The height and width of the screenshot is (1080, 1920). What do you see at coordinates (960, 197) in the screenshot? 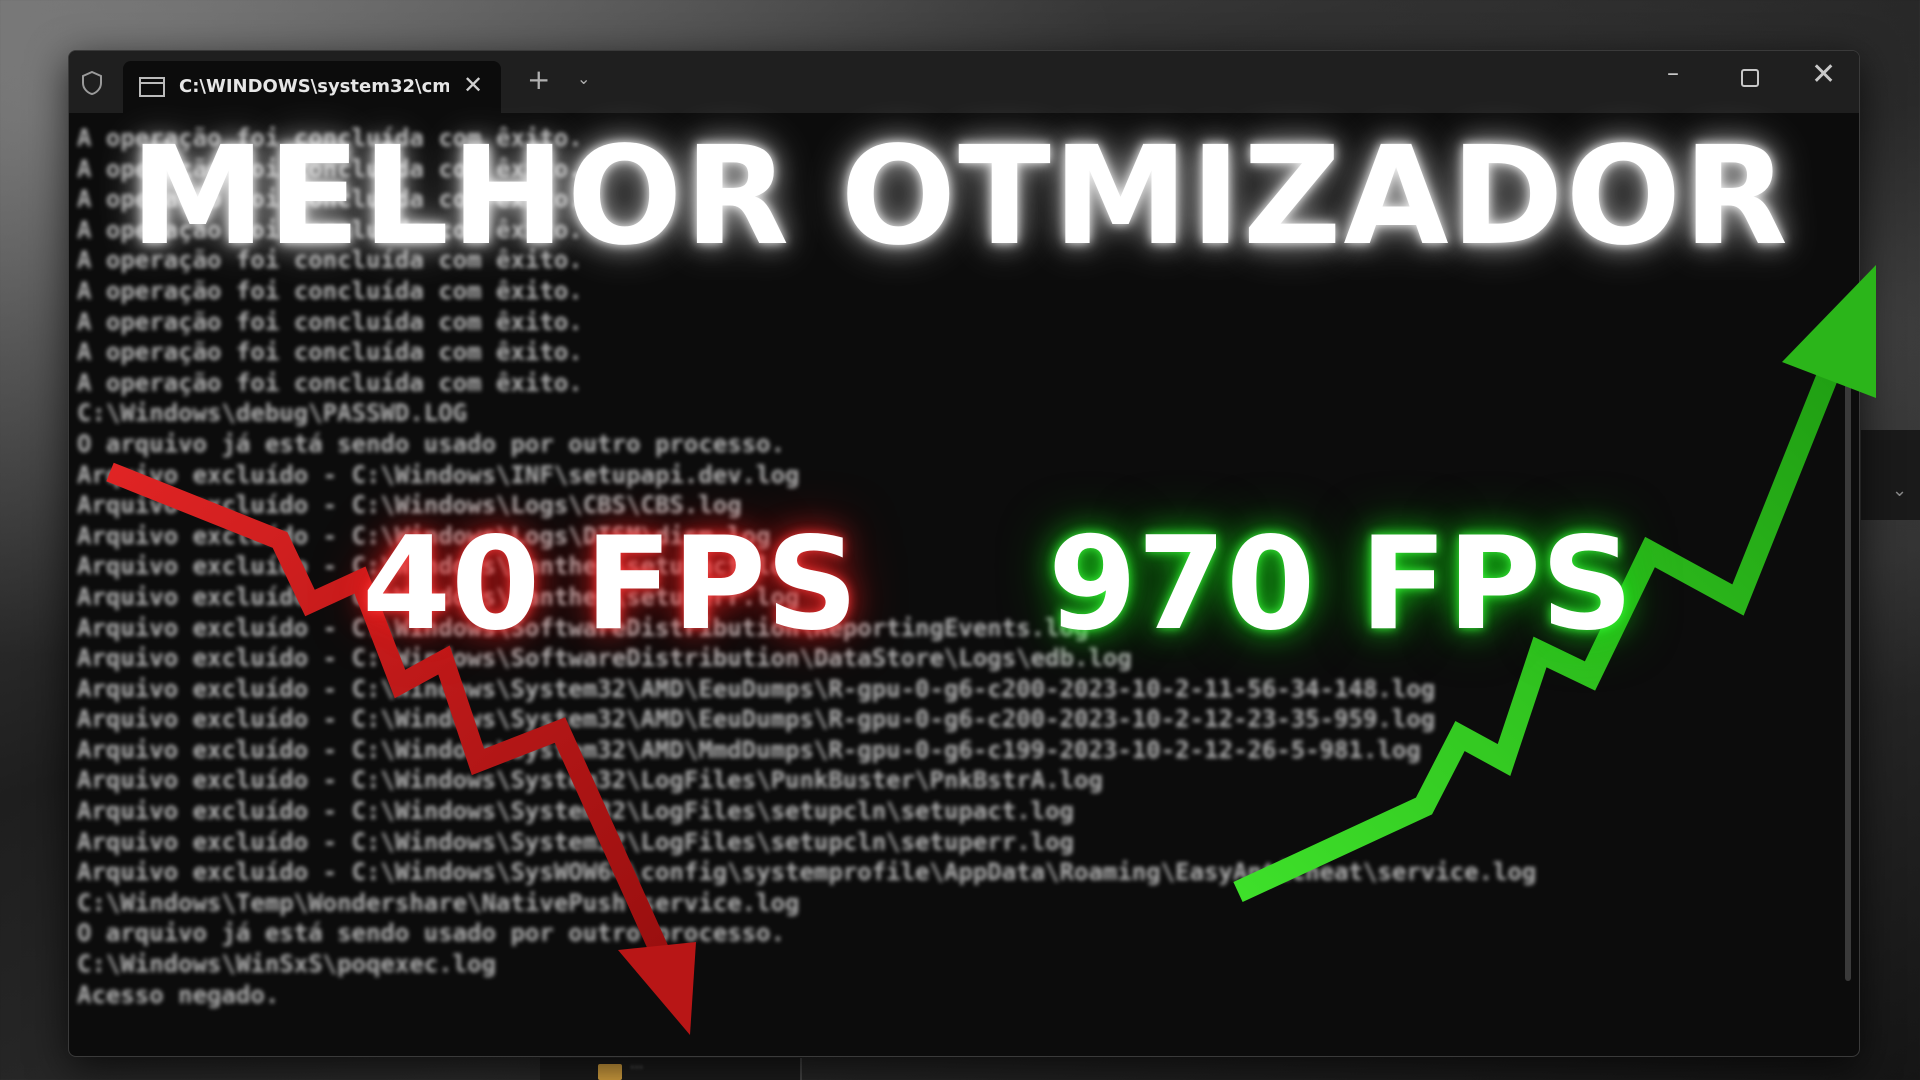
I see `headline-title: MELHOR OTMIZADOR` at bounding box center [960, 197].